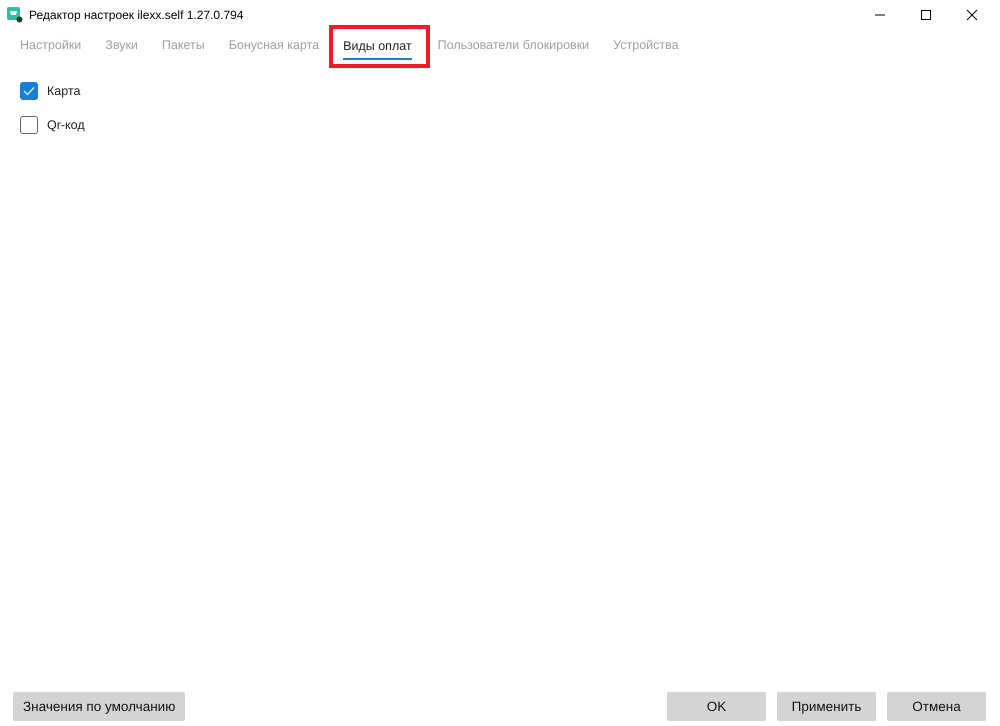 This screenshot has height=726, width=1000. Describe the element at coordinates (377, 47) in the screenshot. I see `tab: Виды оплат` at that location.